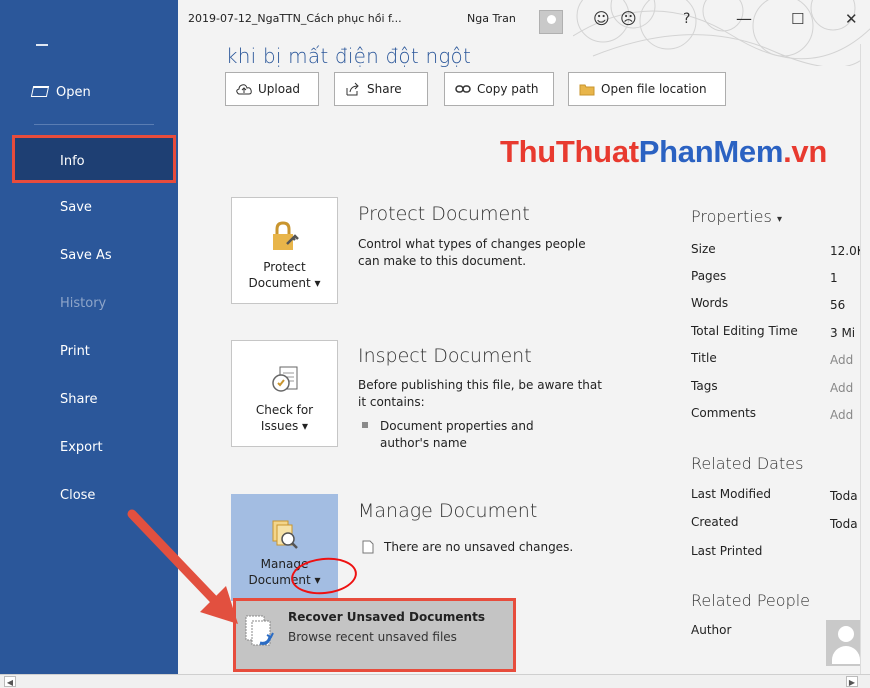 Image resolution: width=870 pixels, height=688 pixels. Describe the element at coordinates (182, 566) in the screenshot. I see `annotation-arrow-icon` at that location.